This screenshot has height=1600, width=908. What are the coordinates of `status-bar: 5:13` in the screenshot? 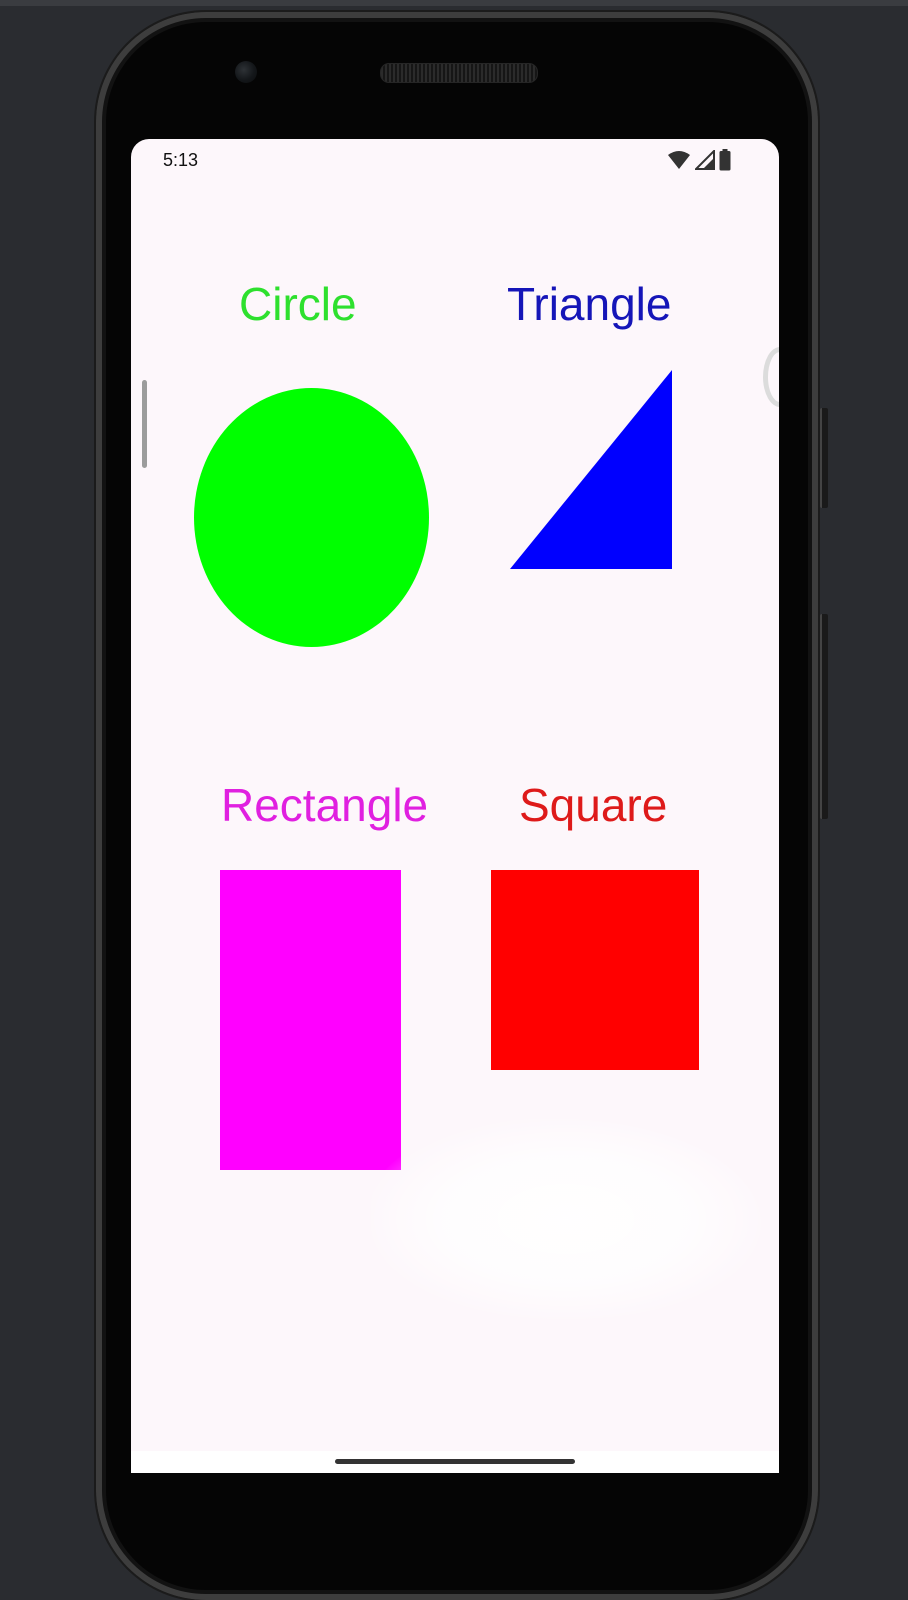 It's located at (455, 160).